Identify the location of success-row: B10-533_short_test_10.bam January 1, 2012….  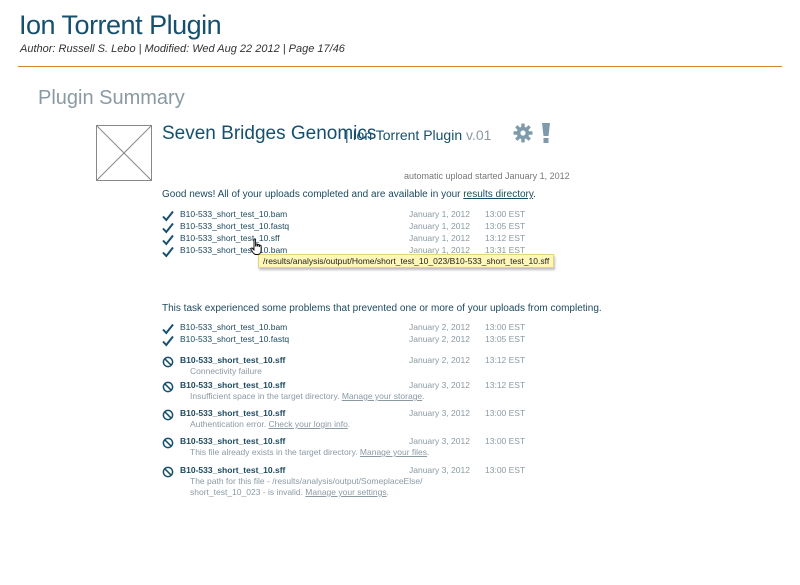
(362, 215).